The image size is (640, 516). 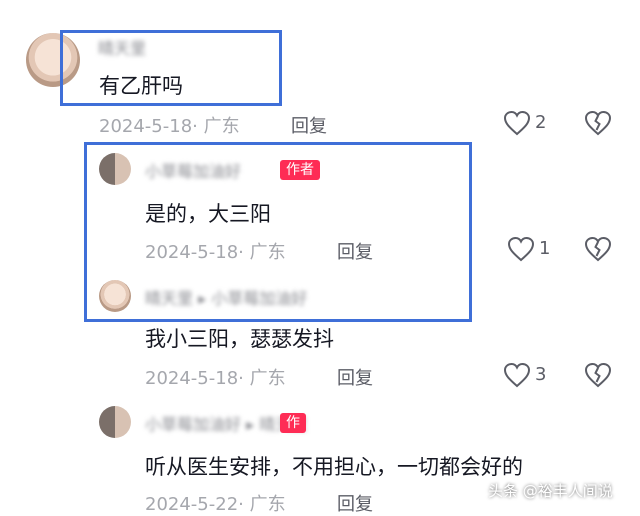 What do you see at coordinates (171, 68) in the screenshot?
I see `highlight-box` at bounding box center [171, 68].